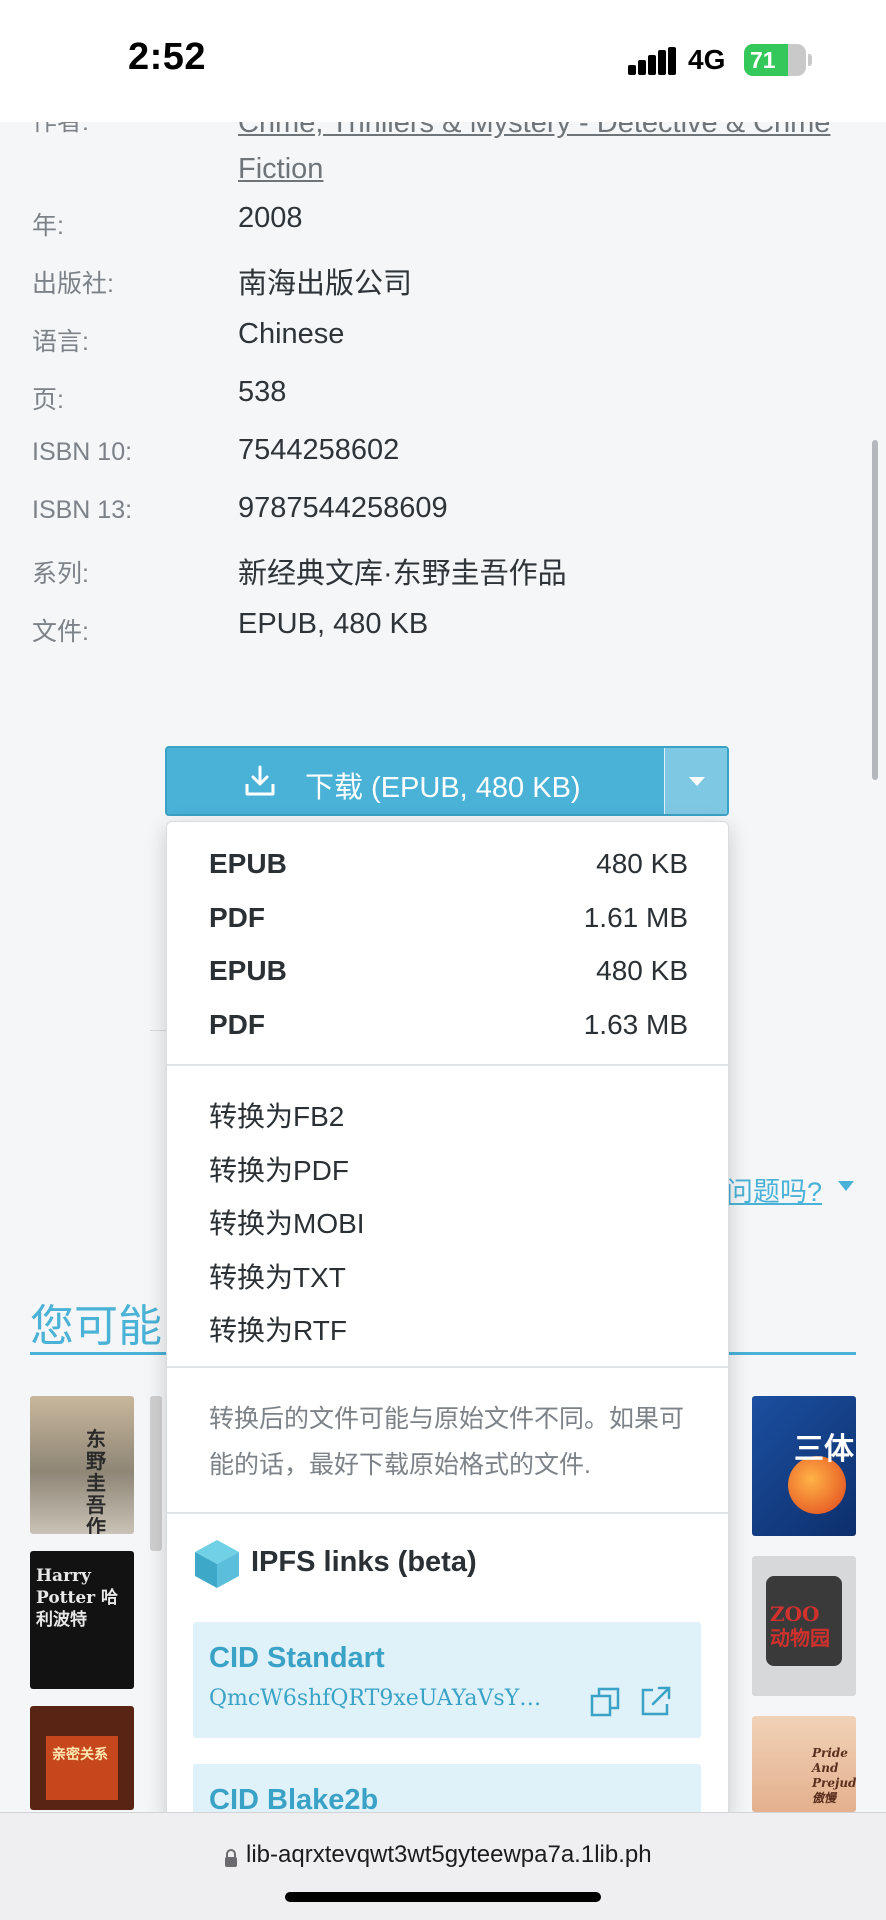 Image resolution: width=886 pixels, height=1920 pixels. What do you see at coordinates (652, 61) in the screenshot?
I see `cellular-signal-icon` at bounding box center [652, 61].